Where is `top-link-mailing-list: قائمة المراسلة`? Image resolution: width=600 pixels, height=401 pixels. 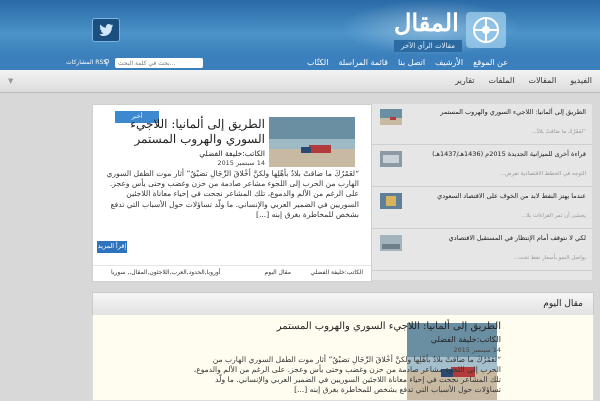
top-link-mailing-list: قائمة المراسلة is located at coordinates (363, 63).